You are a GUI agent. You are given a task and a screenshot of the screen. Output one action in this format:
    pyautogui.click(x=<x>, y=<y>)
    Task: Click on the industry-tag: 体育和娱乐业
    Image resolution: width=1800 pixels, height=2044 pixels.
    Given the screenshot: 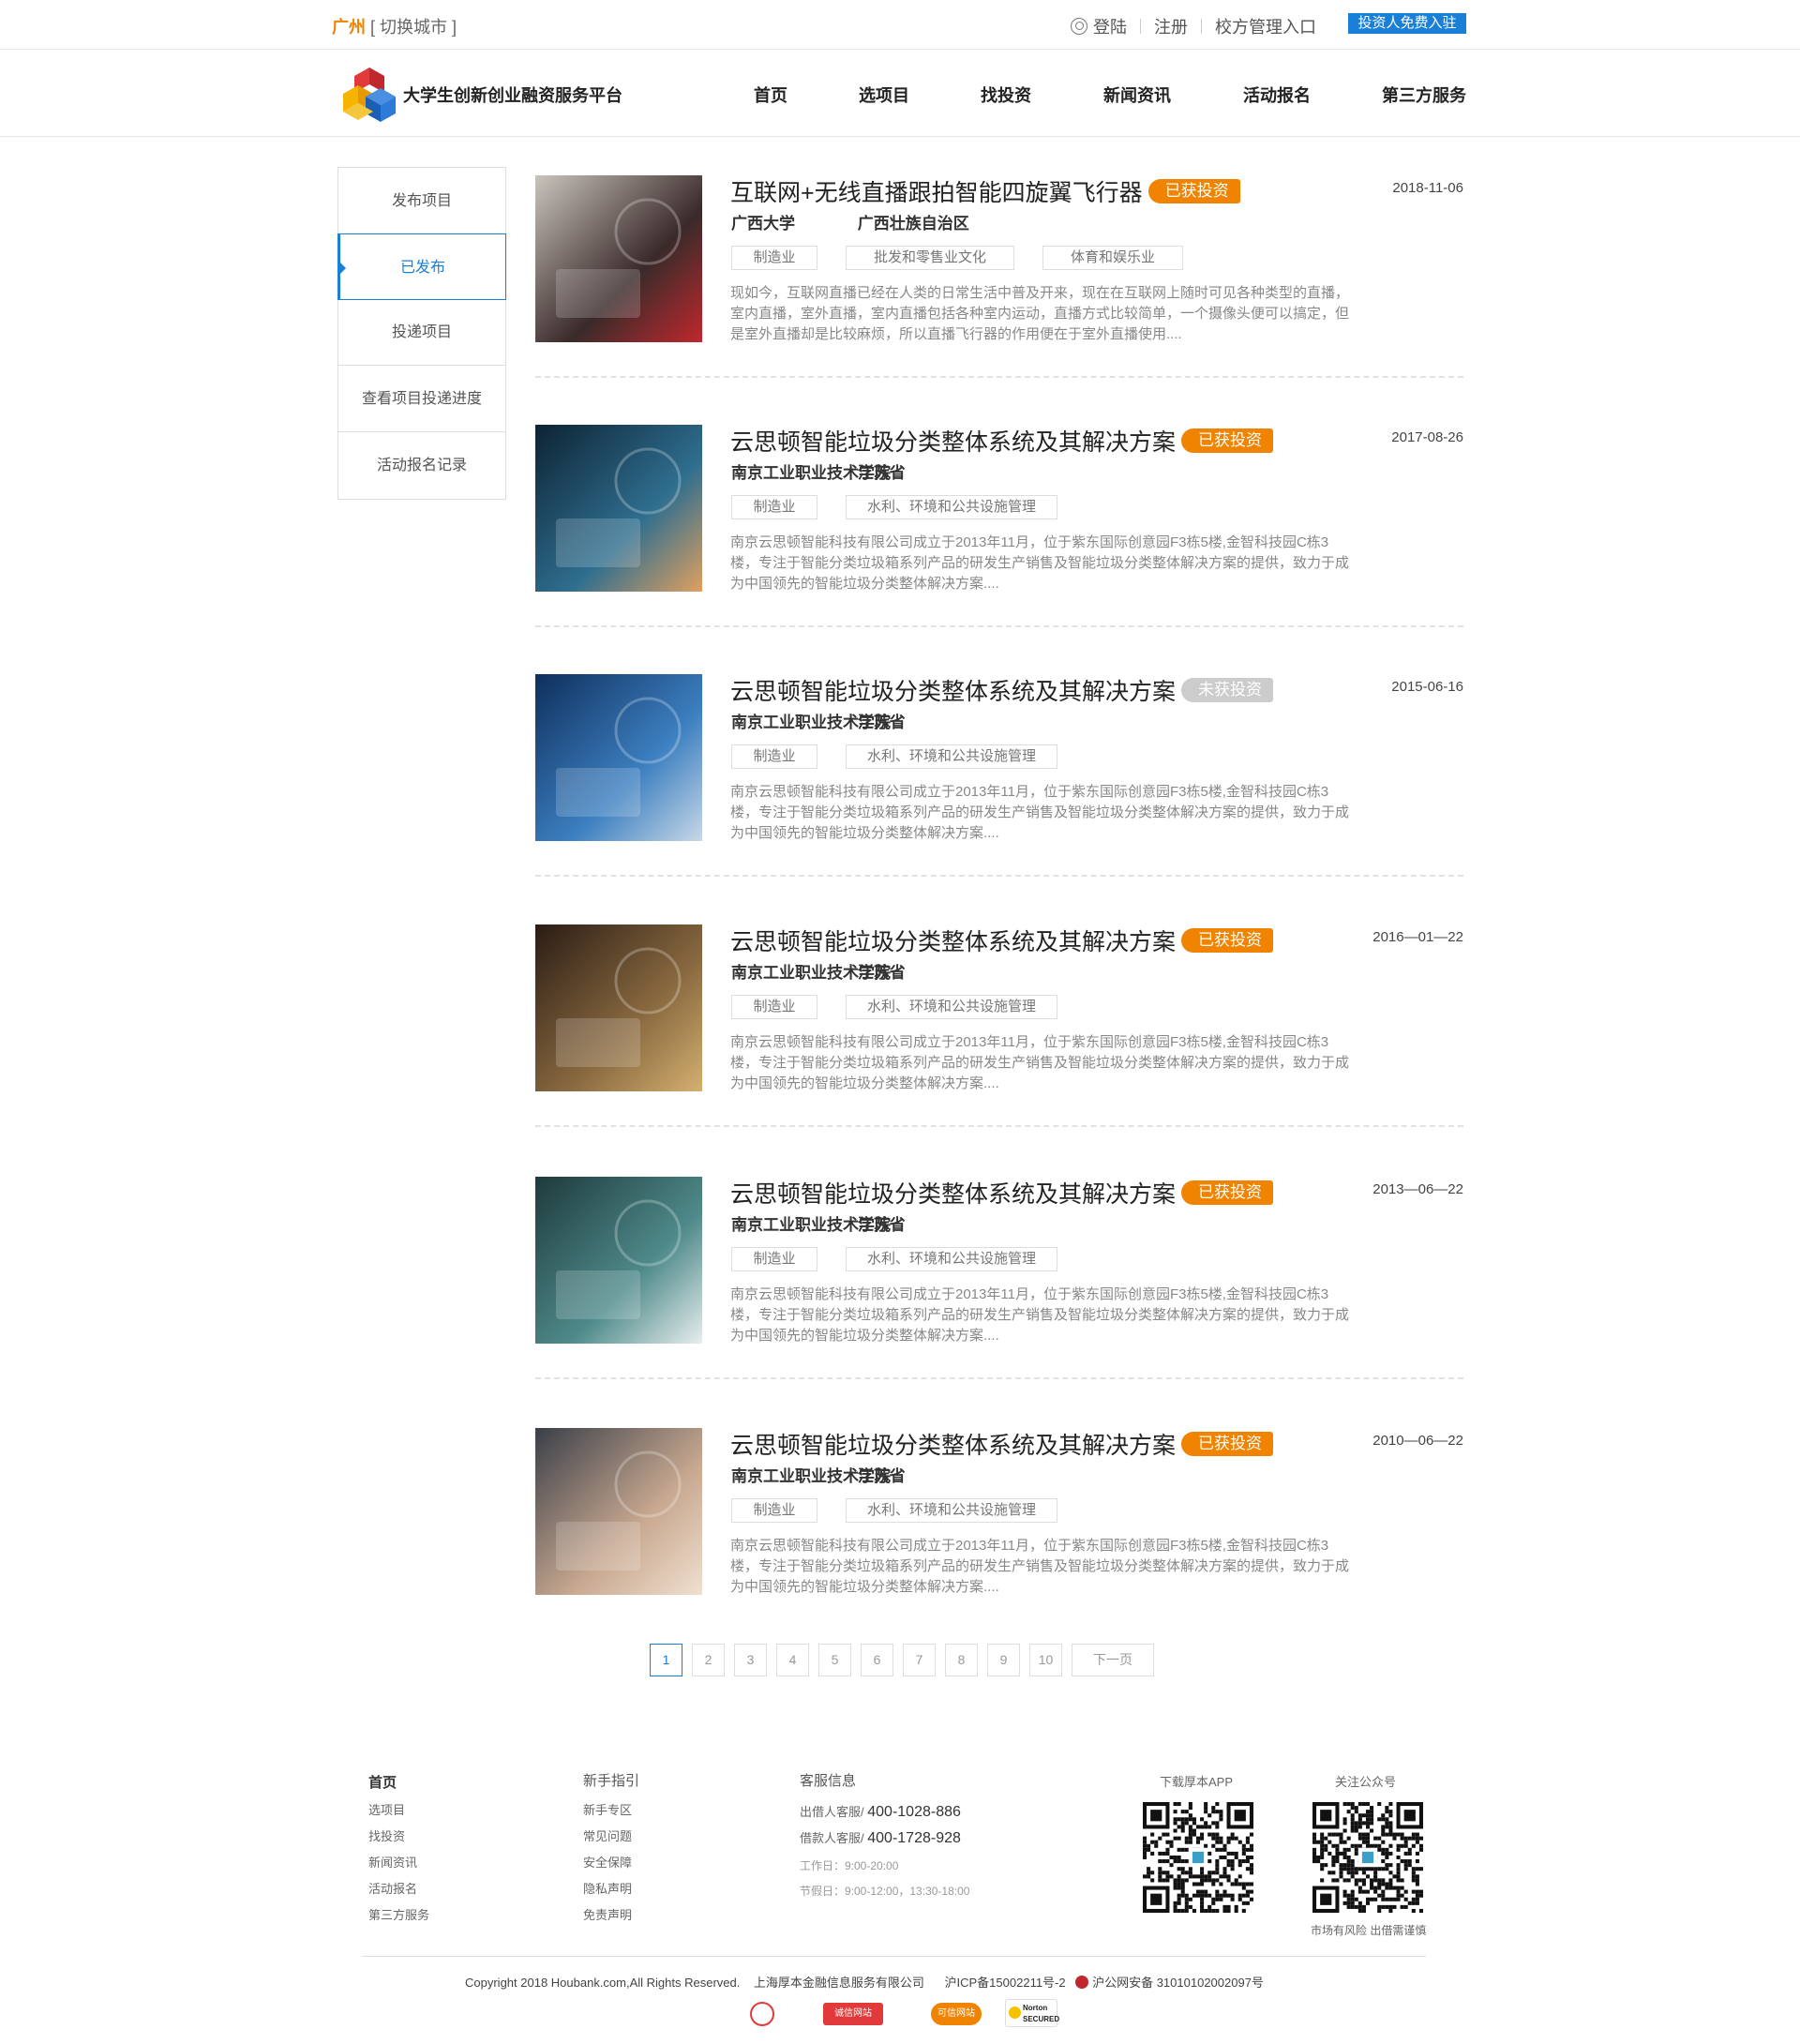 What is the action you would take?
    pyautogui.click(x=1112, y=258)
    